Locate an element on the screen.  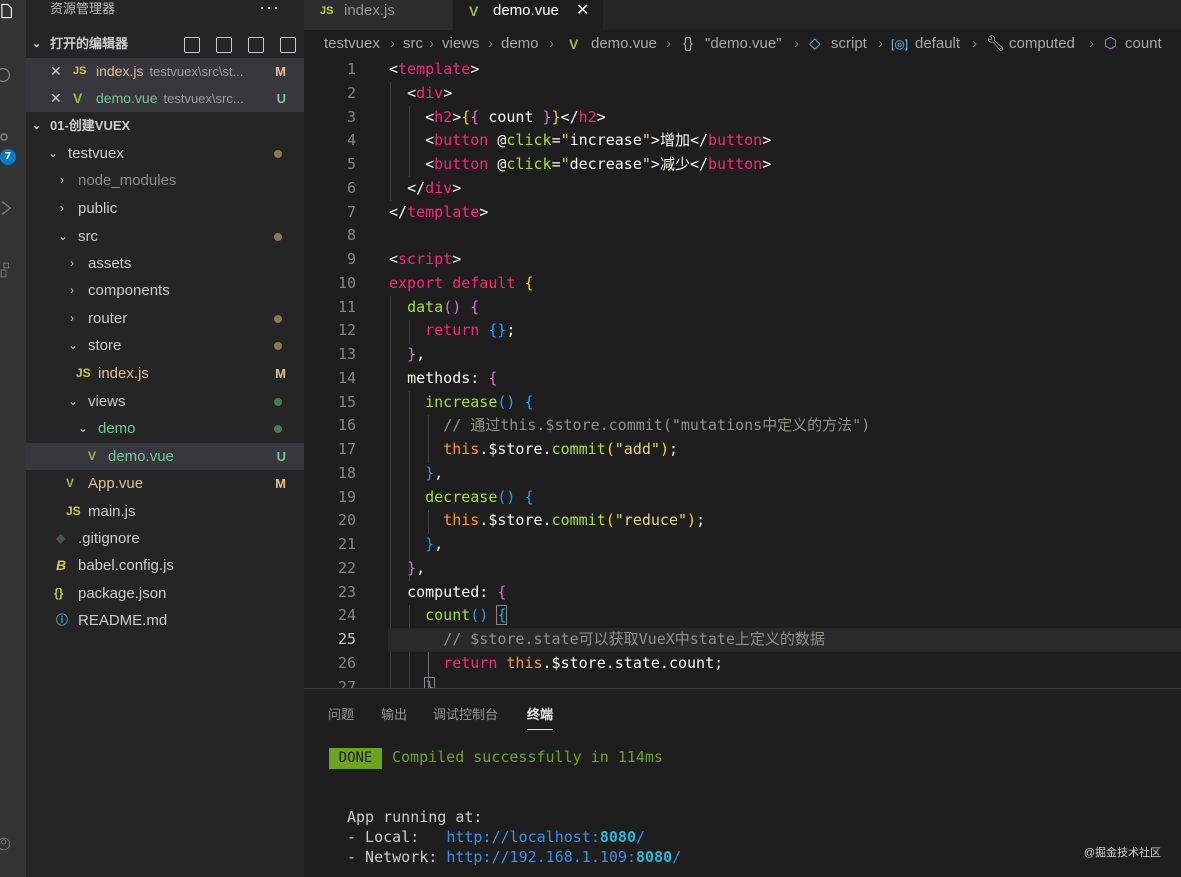
tree-label: README.md is located at coordinates (123, 620).